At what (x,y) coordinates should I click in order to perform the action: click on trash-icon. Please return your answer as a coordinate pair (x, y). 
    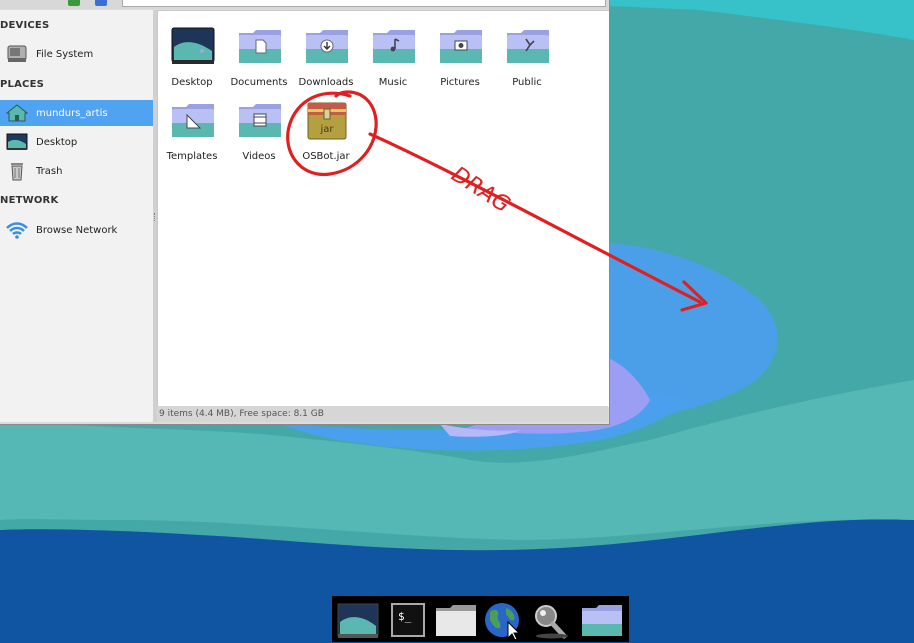
    Looking at the image, I should click on (17, 171).